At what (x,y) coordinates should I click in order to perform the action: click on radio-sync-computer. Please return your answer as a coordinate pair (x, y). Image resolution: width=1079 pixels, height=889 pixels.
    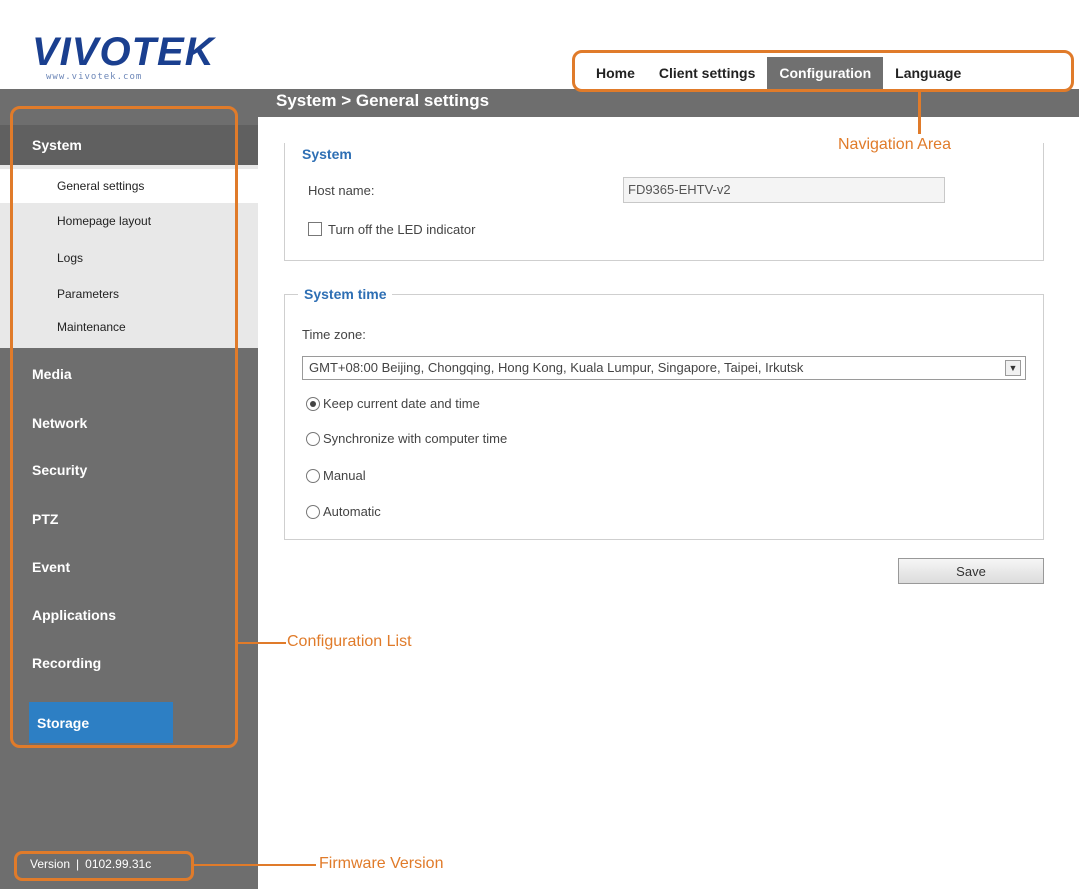
    Looking at the image, I should click on (313, 439).